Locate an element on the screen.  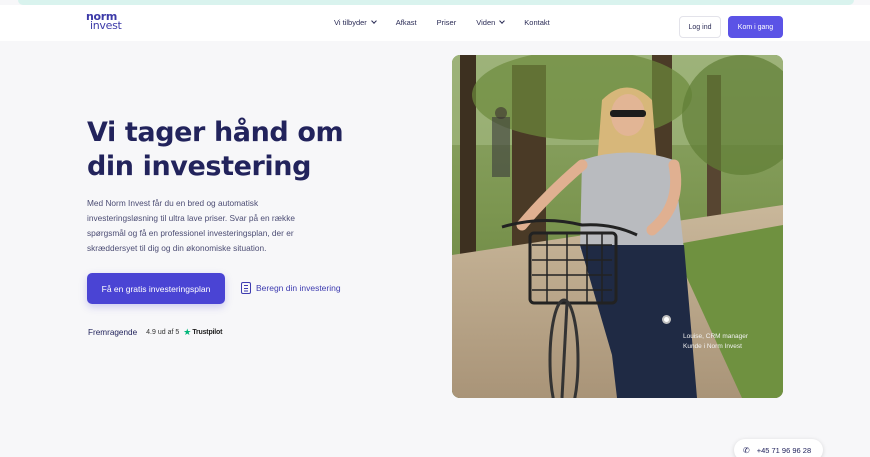
nav-item-viden: Viden is located at coordinates (491, 22).